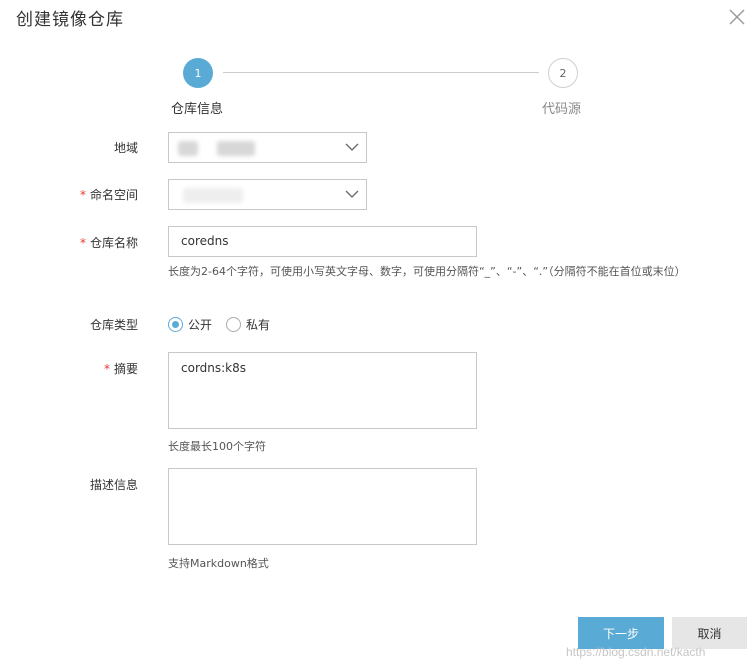 Image resolution: width=756 pixels, height=671 pixels. What do you see at coordinates (267, 194) in the screenshot?
I see `namespace-select` at bounding box center [267, 194].